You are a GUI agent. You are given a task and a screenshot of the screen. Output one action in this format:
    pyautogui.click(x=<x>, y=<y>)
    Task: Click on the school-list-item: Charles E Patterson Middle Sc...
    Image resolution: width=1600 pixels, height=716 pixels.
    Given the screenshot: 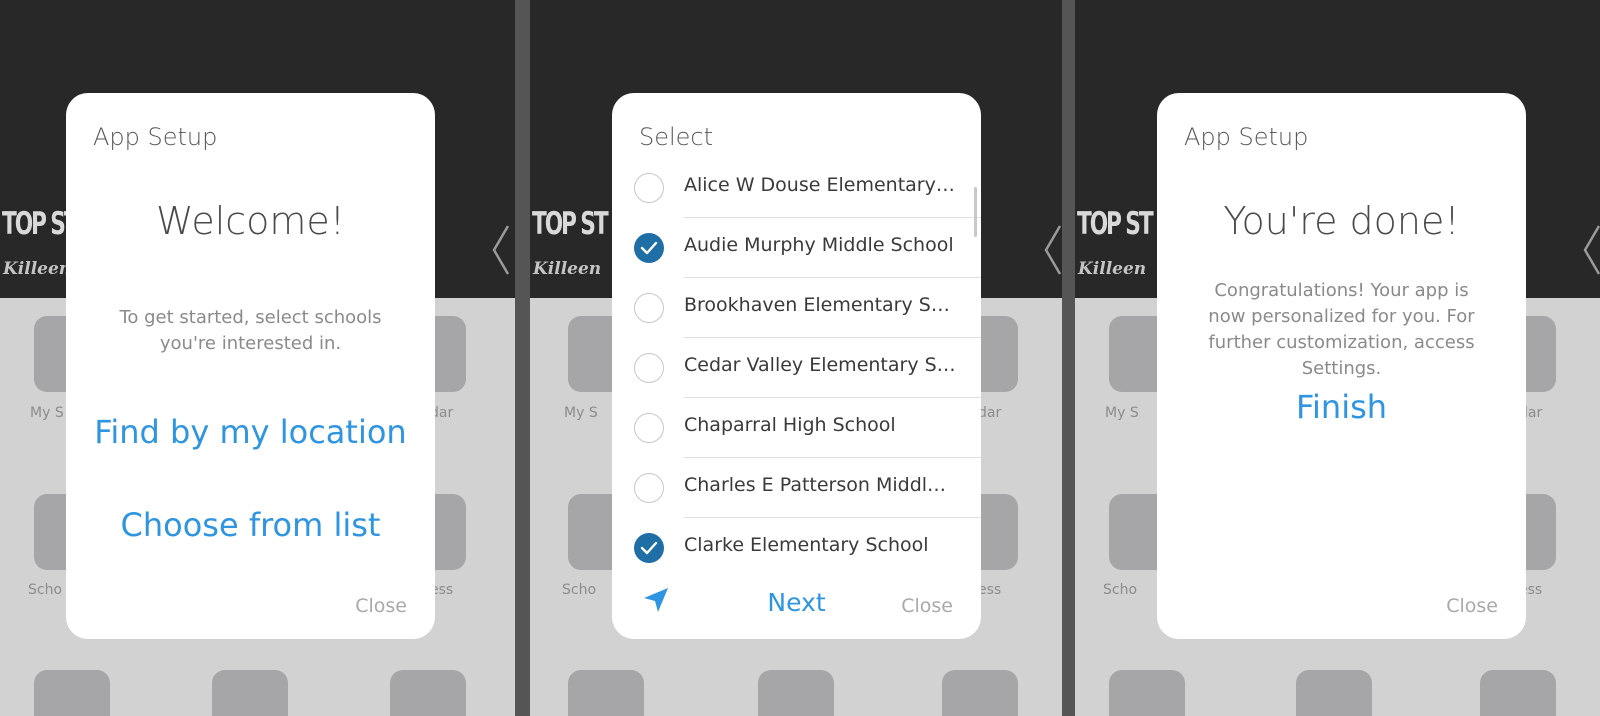 What is the action you would take?
    pyautogui.click(x=796, y=488)
    